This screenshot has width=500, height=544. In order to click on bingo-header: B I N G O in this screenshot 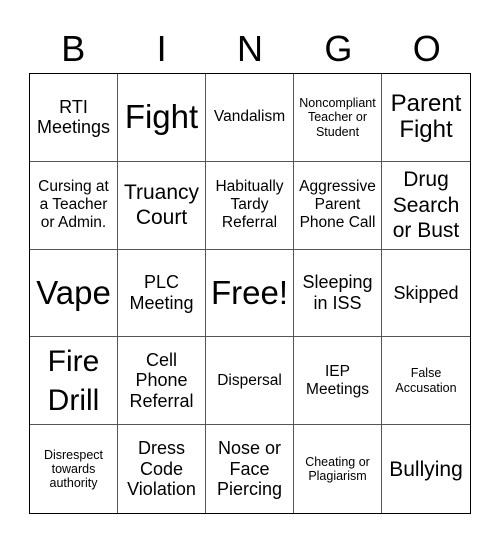, I will do `click(250, 49)`.